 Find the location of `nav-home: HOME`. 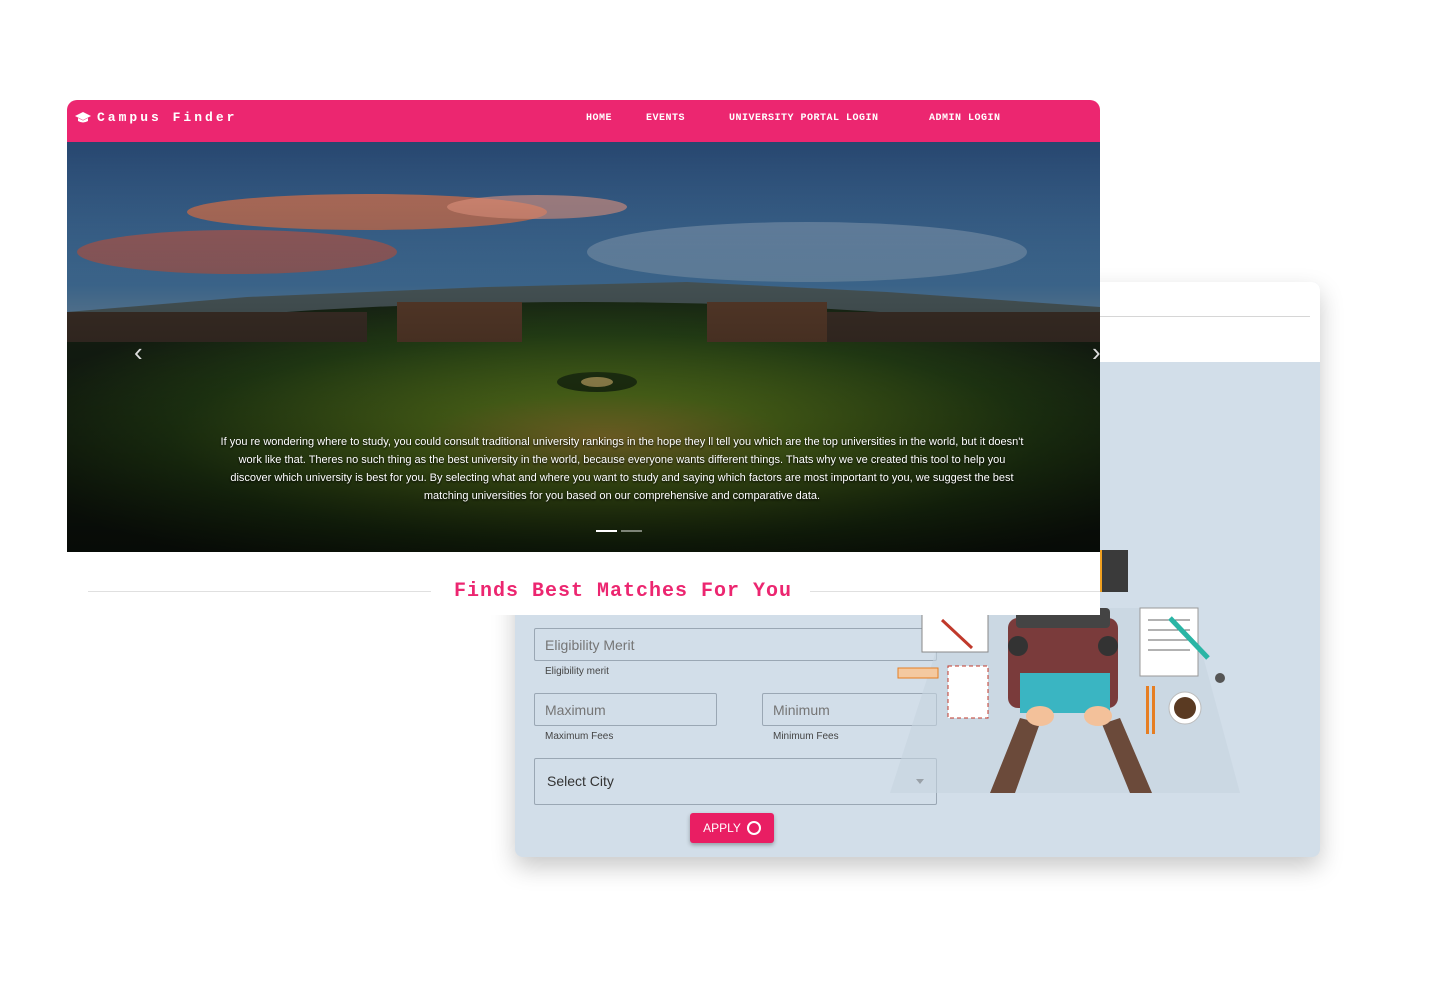

nav-home: HOME is located at coordinates (599, 118).